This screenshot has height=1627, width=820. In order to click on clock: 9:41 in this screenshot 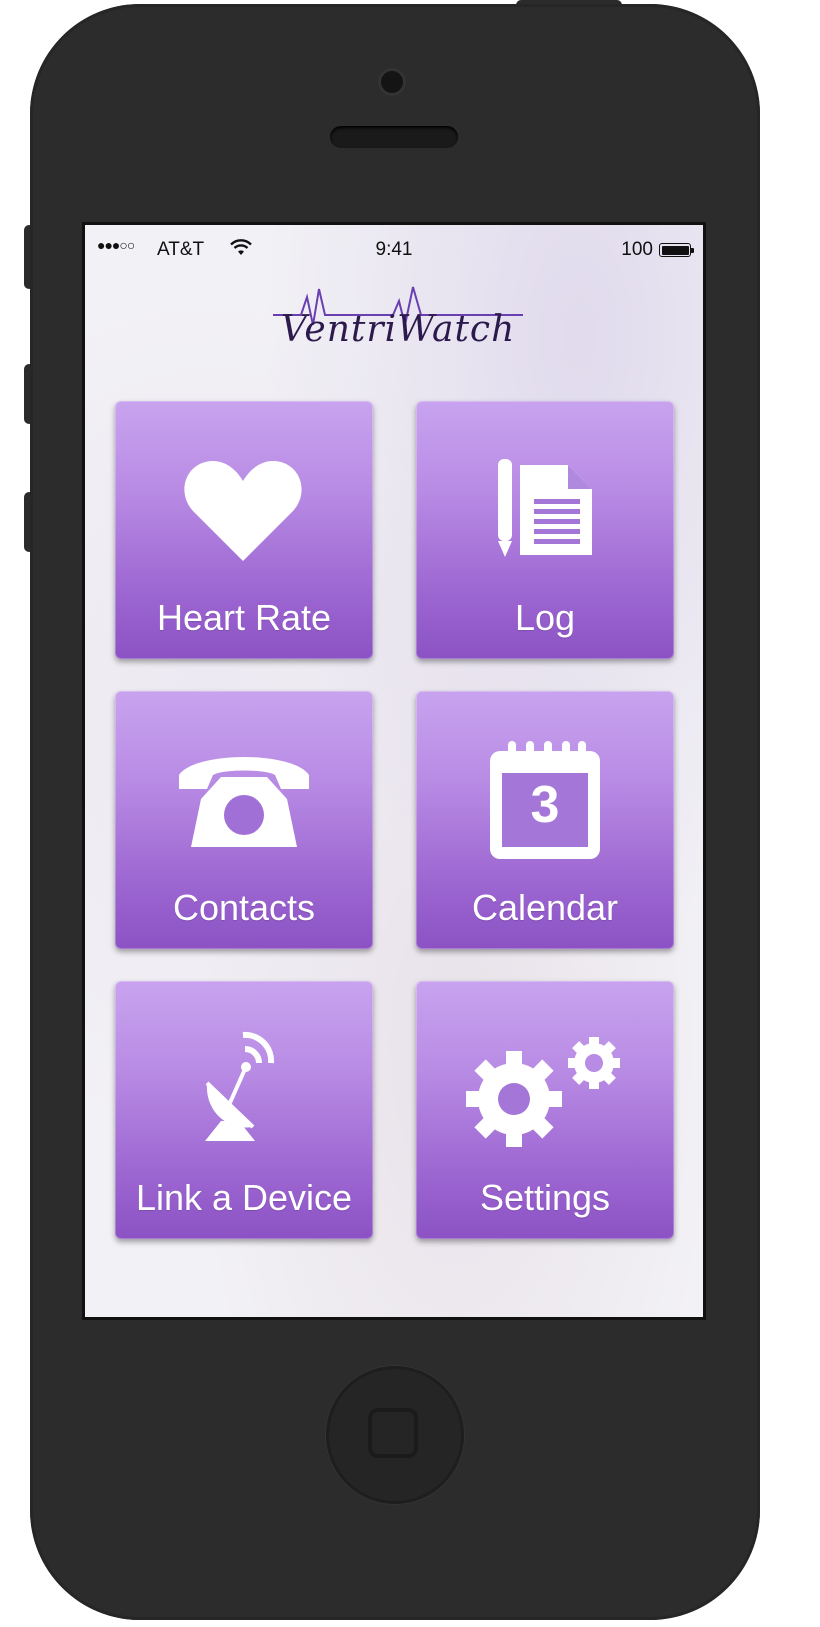, I will do `click(394, 249)`.